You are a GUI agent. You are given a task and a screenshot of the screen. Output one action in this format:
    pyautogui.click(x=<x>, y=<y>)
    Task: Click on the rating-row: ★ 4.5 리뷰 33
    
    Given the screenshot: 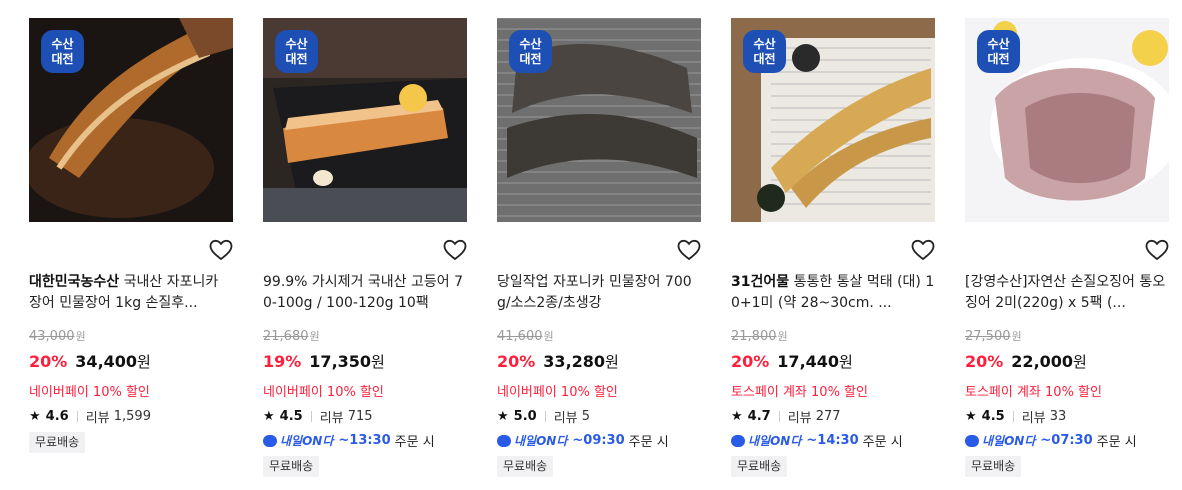 What is the action you would take?
    pyautogui.click(x=1015, y=416)
    